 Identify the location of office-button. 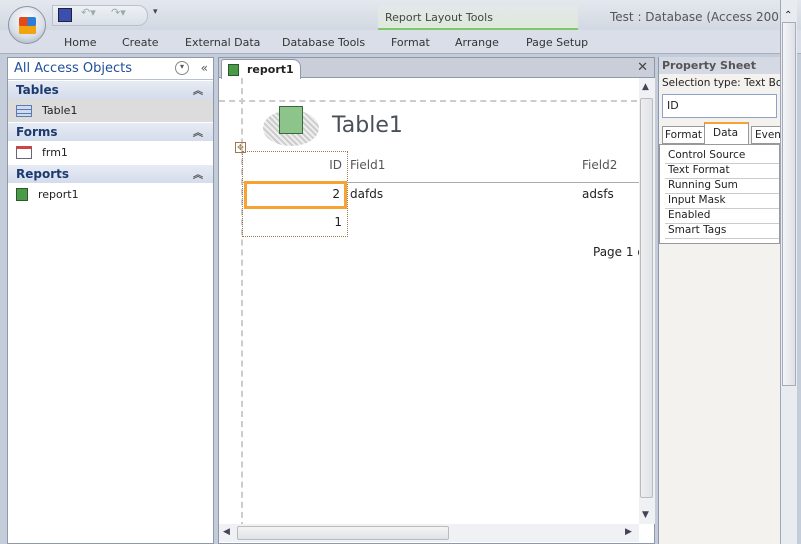
(27, 25).